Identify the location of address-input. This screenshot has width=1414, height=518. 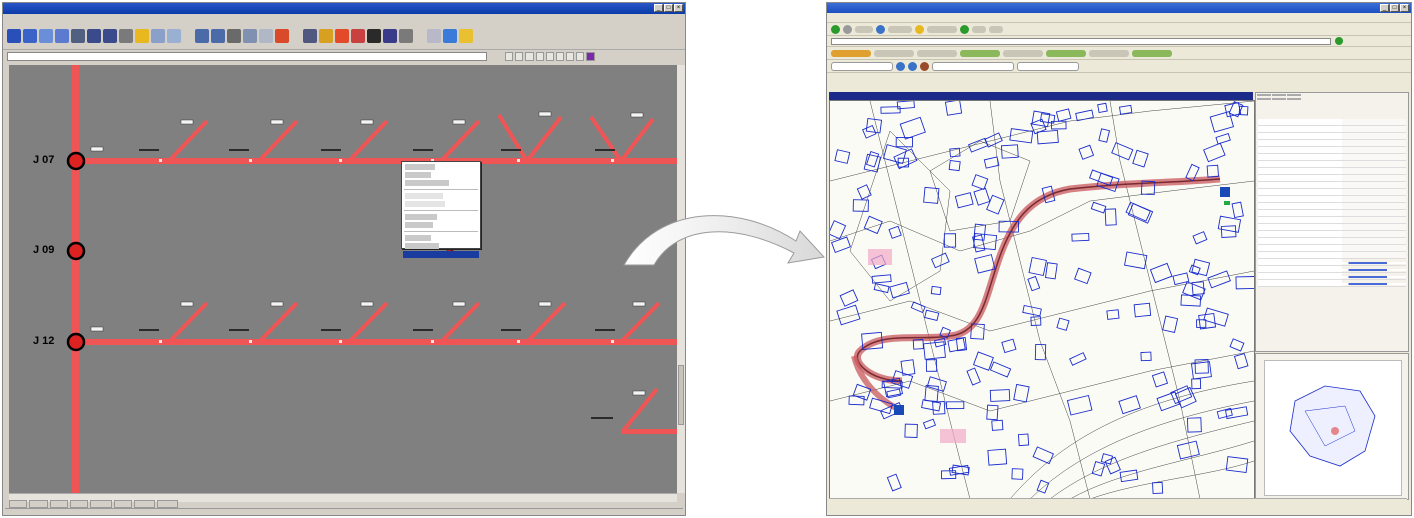
(1081, 41).